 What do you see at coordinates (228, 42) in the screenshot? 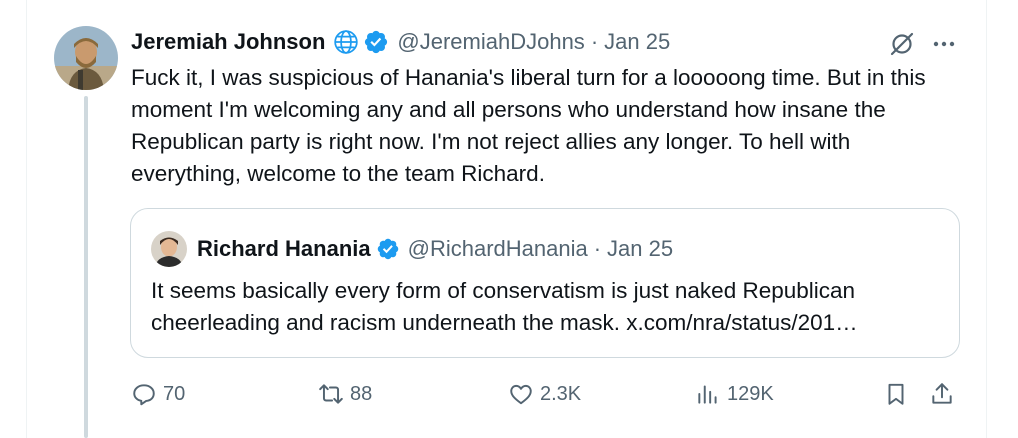
I see `author-name: Jeremiah Johnson` at bounding box center [228, 42].